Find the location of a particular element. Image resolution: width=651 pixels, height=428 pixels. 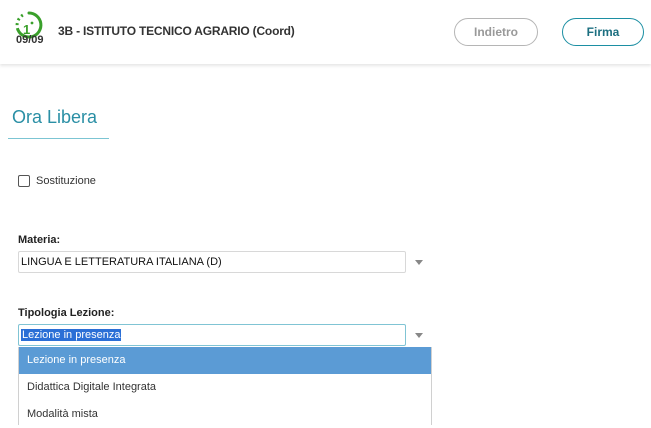

tipologia-select: Lezione in presenza is located at coordinates (212, 335).